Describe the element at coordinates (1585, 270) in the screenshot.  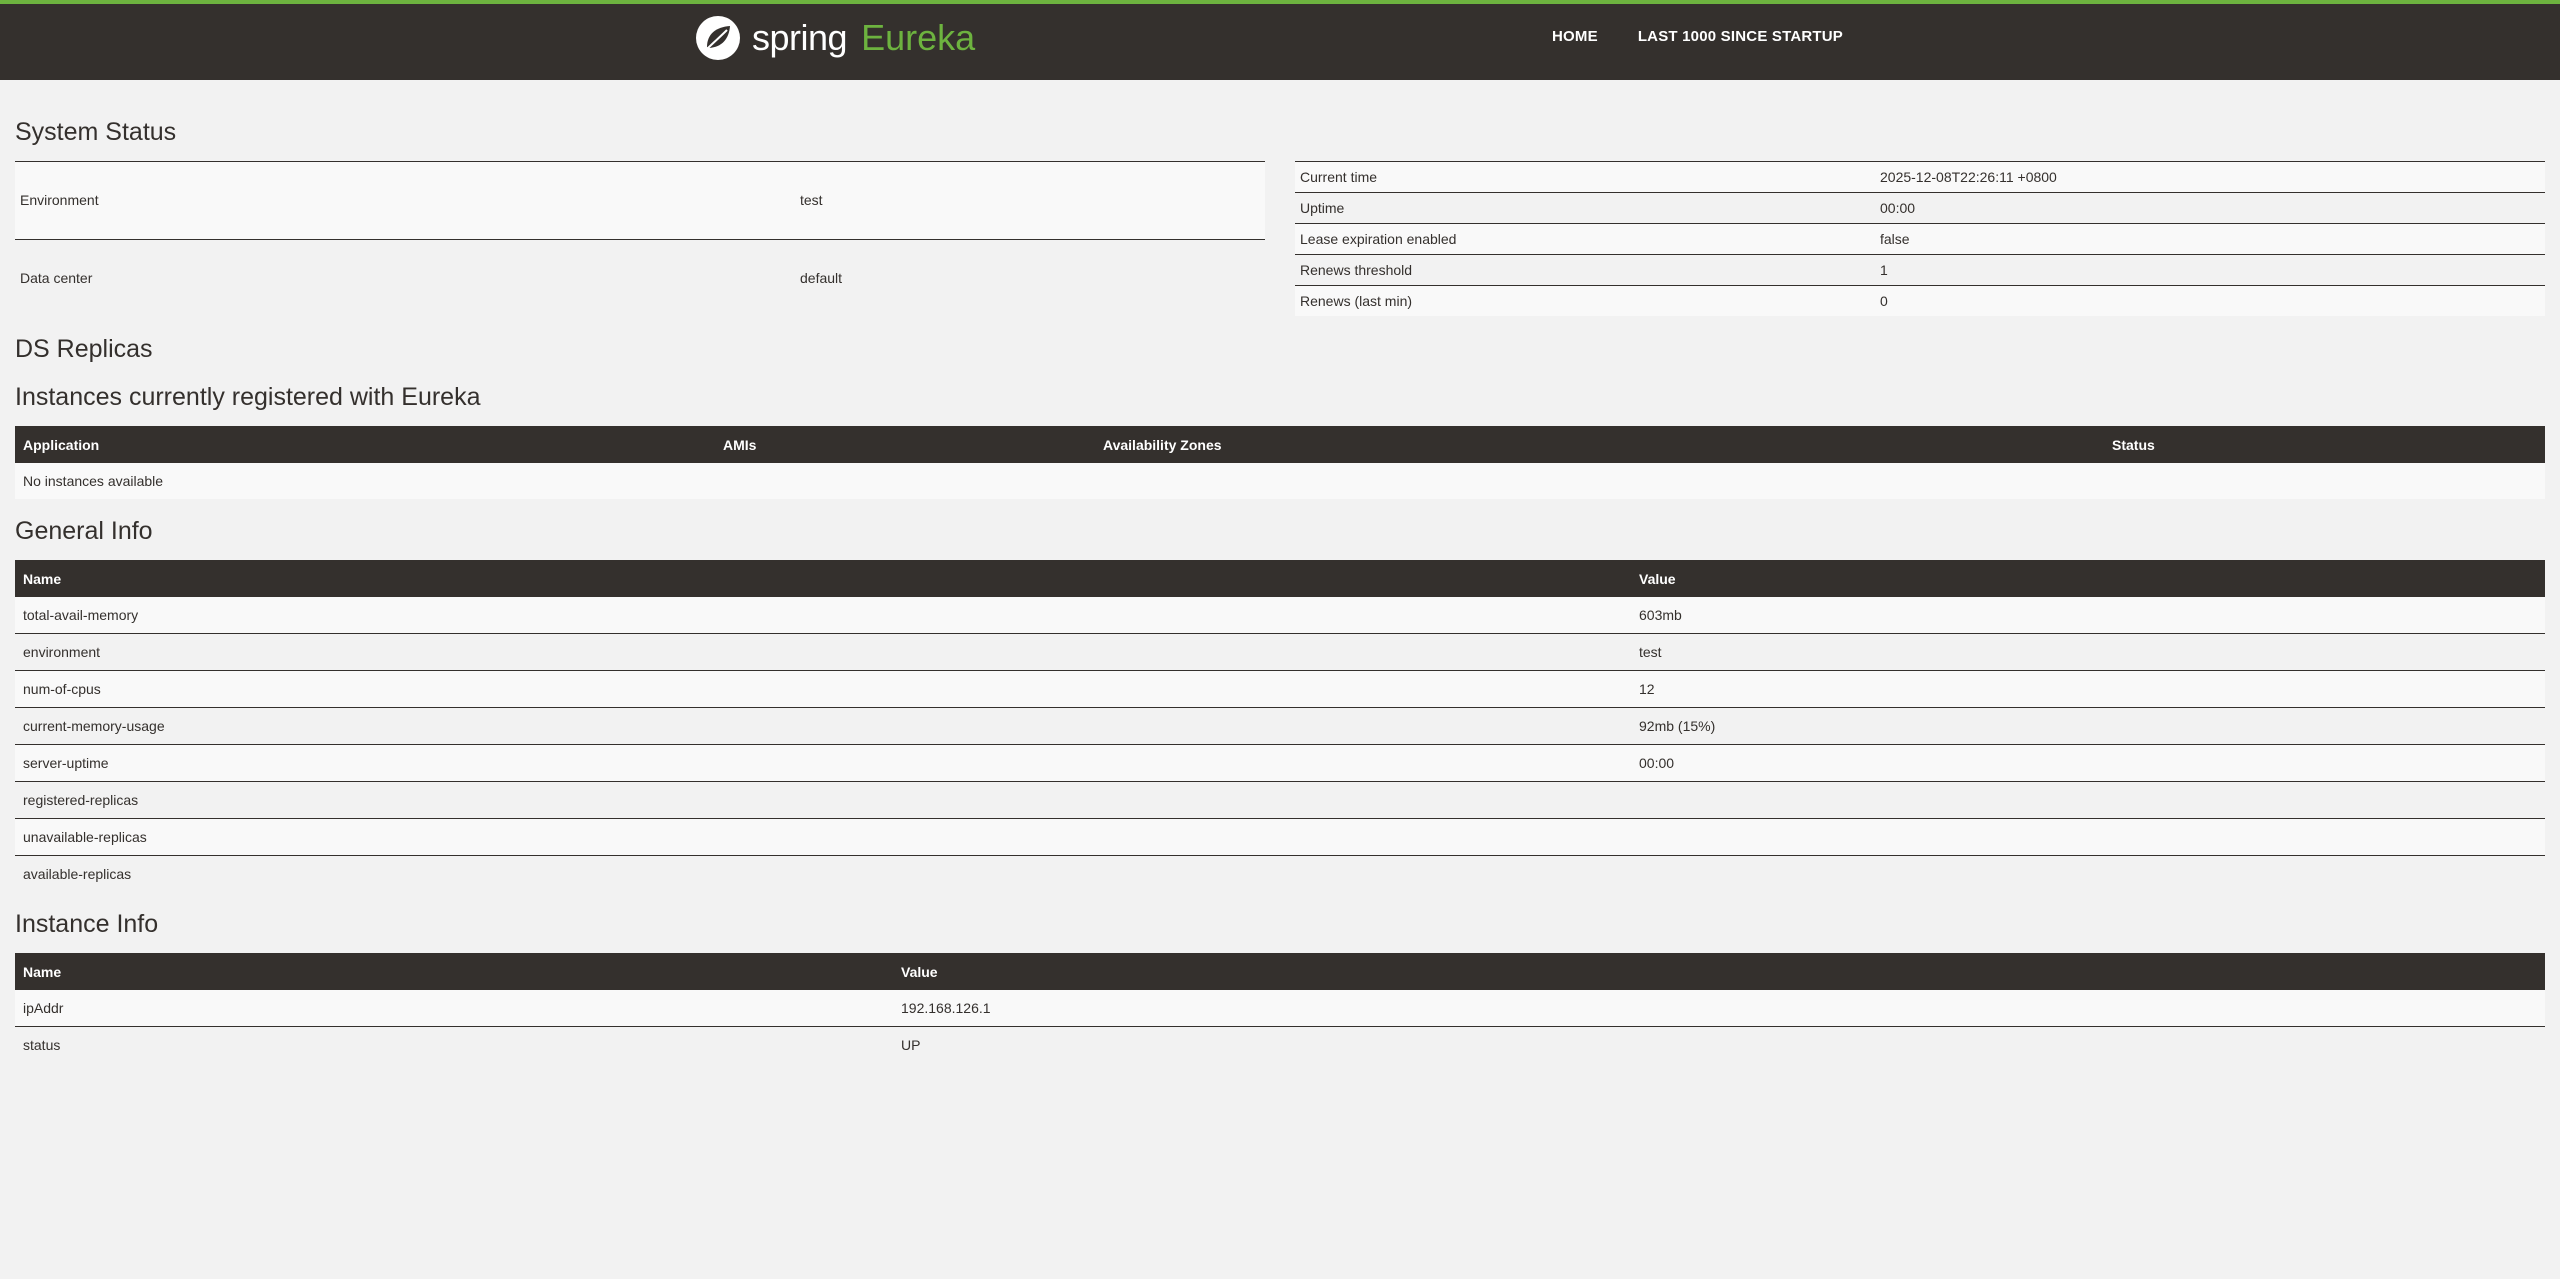
I see `status-key: Renews threshold` at that location.